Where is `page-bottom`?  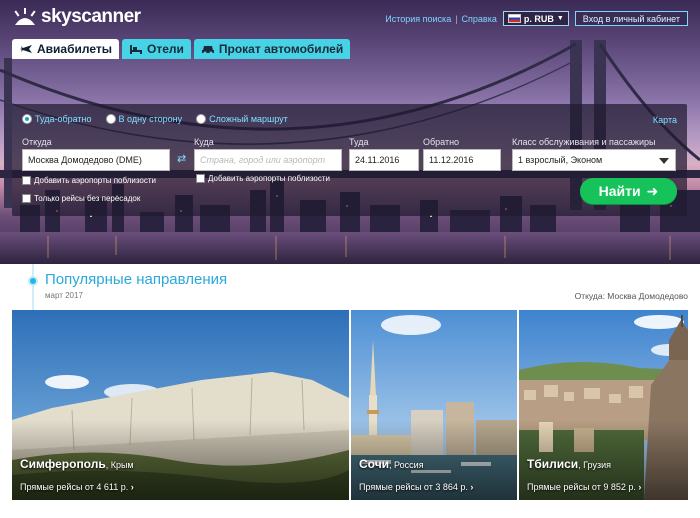 page-bottom is located at coordinates (350, 509).